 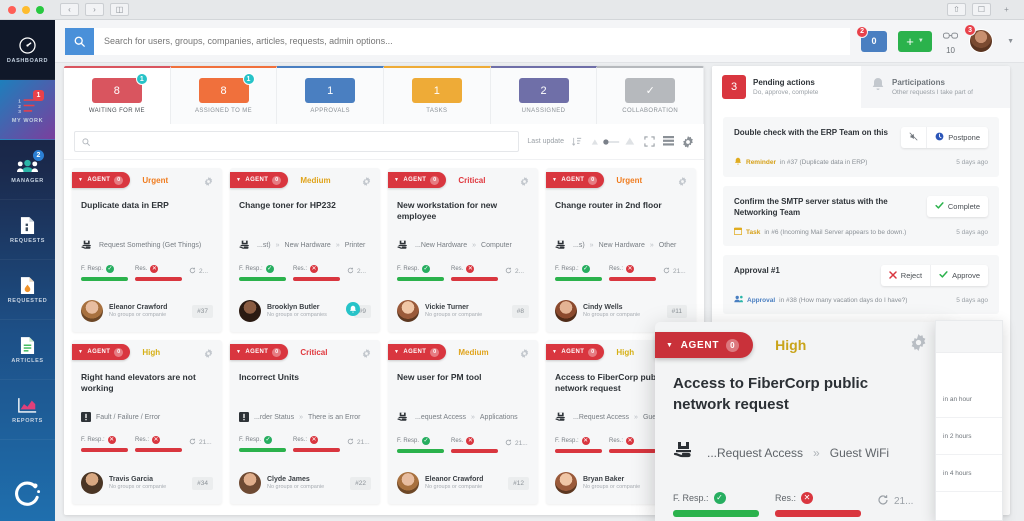 What do you see at coordinates (786, 87) in the screenshot?
I see `tab-pending-actions: 3 Pending actions Do, approve, complete` at bounding box center [786, 87].